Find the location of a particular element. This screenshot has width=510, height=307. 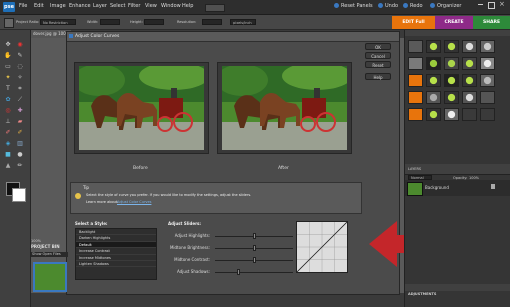

menu-filter: Filter is located at coordinates (134, 6).